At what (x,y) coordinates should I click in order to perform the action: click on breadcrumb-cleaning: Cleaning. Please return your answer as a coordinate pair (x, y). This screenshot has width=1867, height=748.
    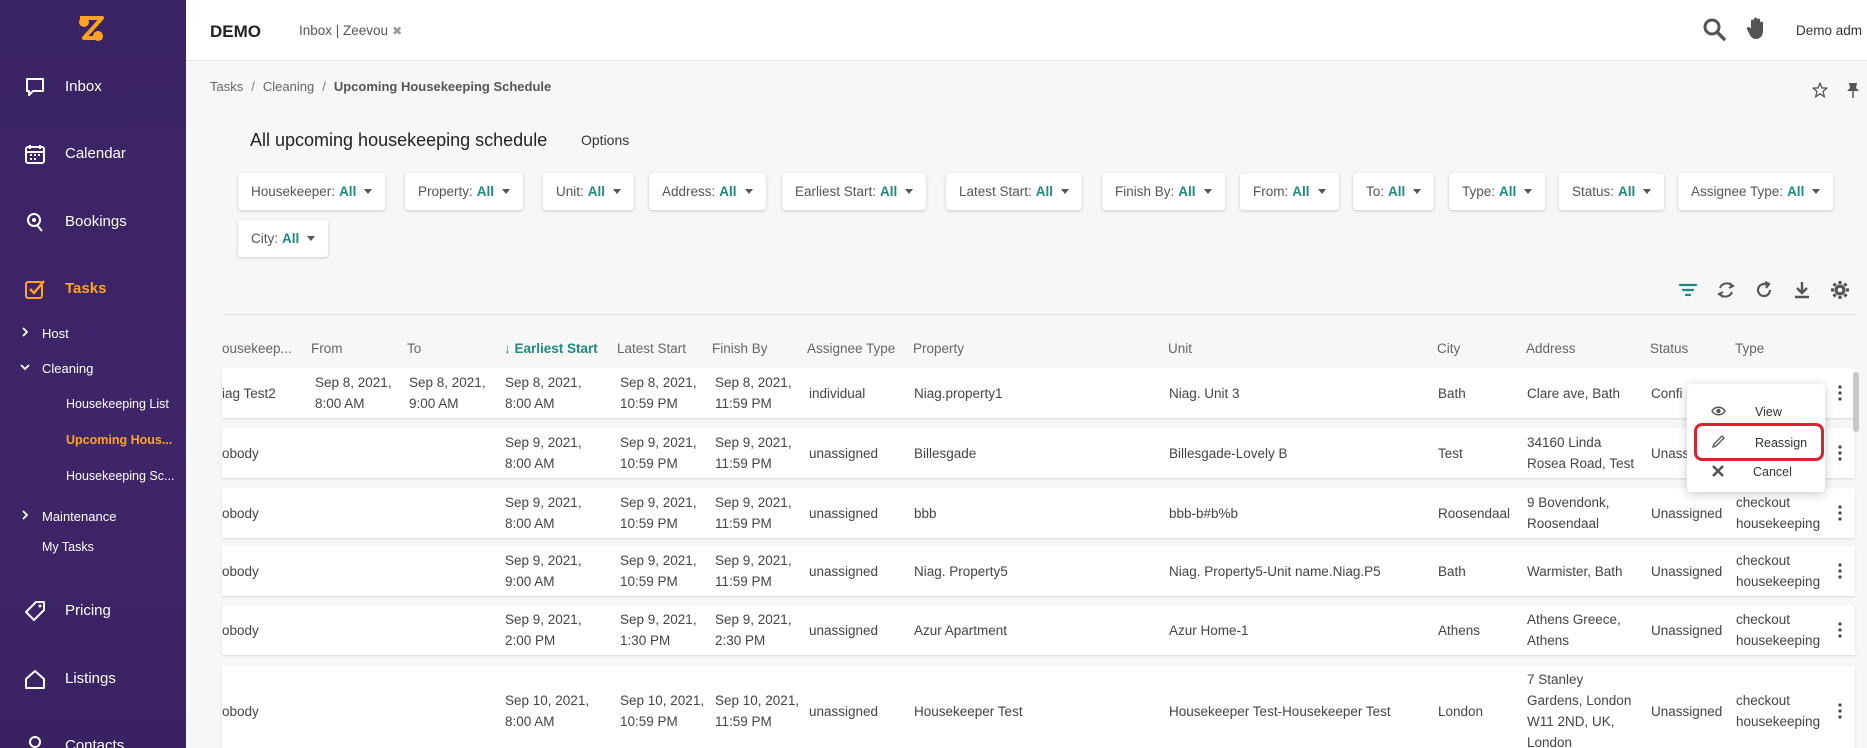
    Looking at the image, I should click on (288, 86).